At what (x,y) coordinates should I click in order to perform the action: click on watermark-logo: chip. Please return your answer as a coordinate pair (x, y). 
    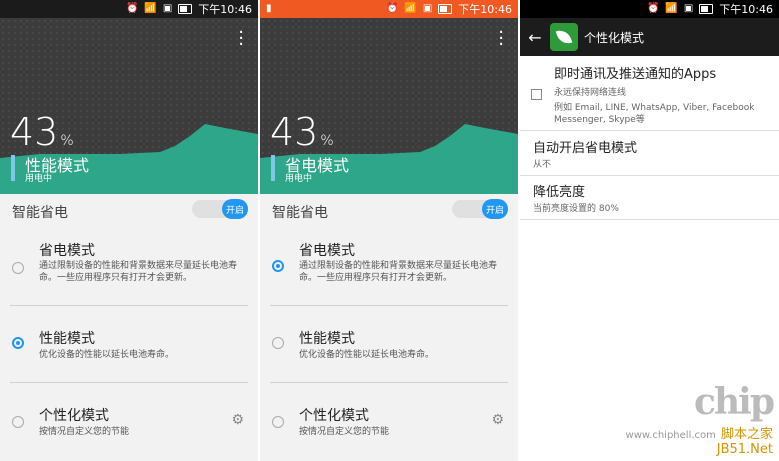
    Looking at the image, I should click on (734, 402).